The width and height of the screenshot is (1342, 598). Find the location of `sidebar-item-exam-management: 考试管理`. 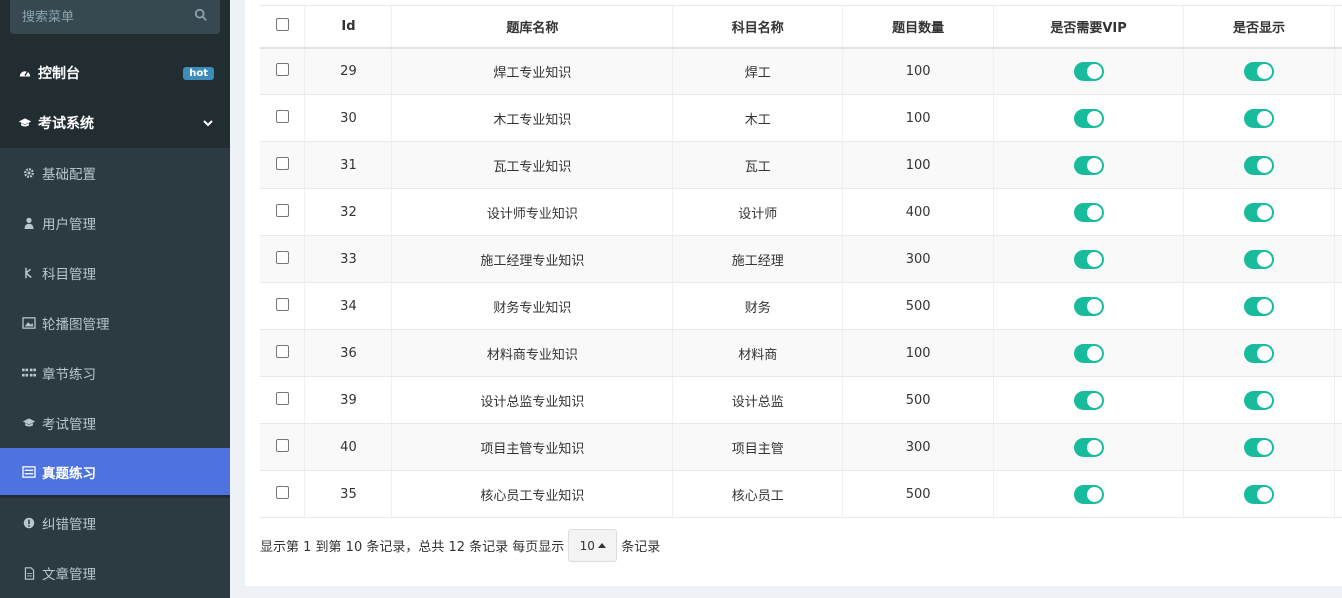

sidebar-item-exam-management: 考试管理 is located at coordinates (115, 423).